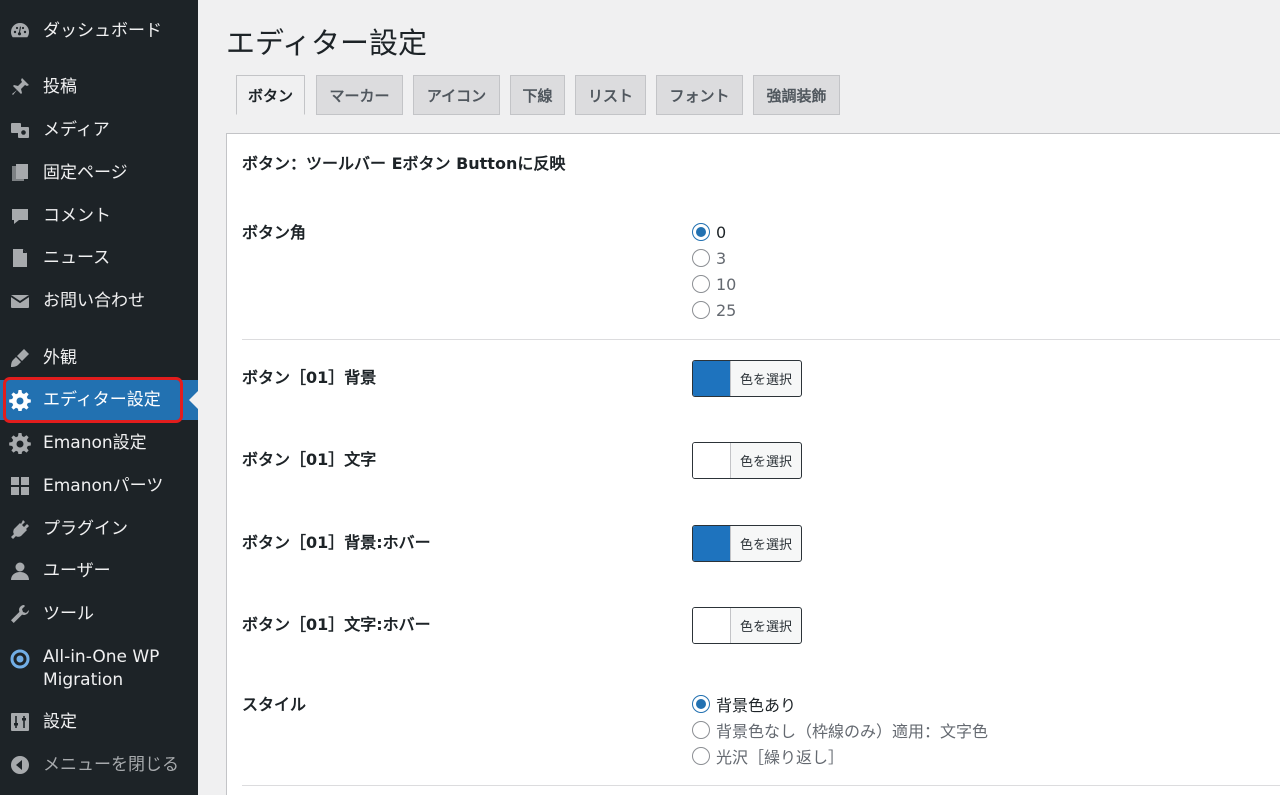  What do you see at coordinates (20, 87) in the screenshot?
I see `pin-icon` at bounding box center [20, 87].